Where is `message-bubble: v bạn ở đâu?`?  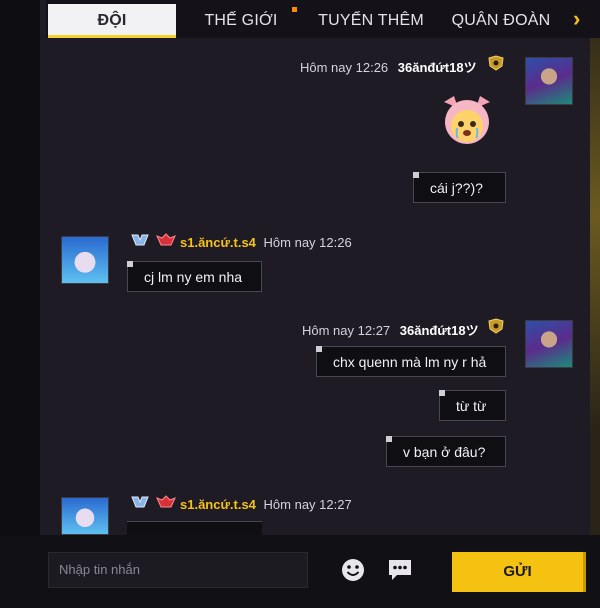
message-bubble: v bạn ở đâu? is located at coordinates (446, 451).